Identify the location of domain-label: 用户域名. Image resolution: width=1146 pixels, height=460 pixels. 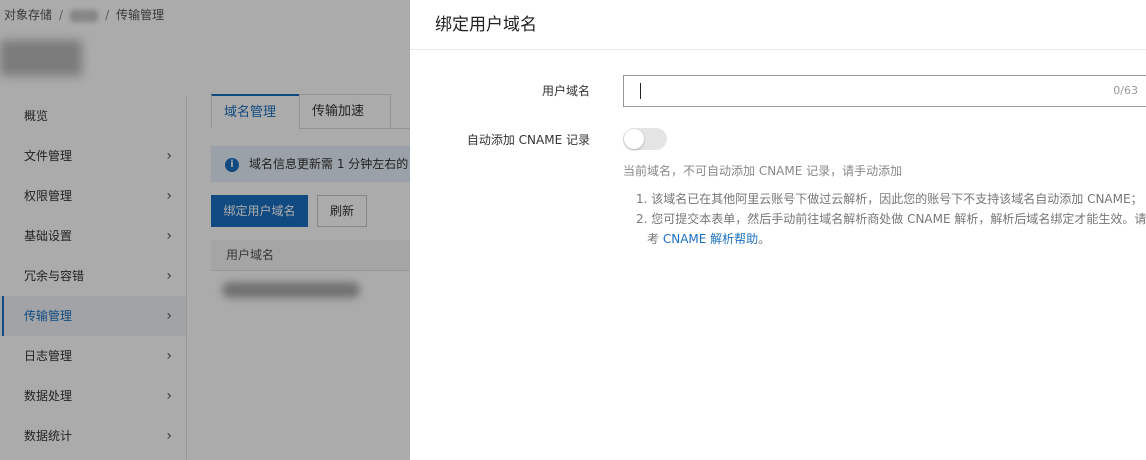
(565, 91).